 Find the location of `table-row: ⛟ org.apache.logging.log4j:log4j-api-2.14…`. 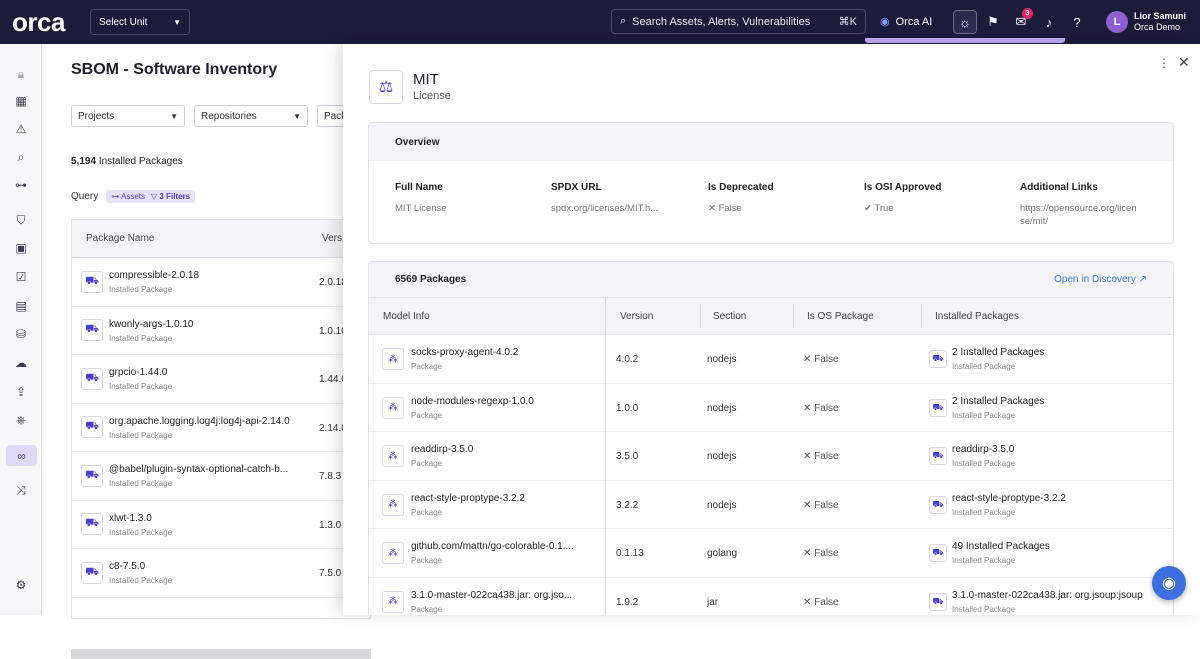

table-row: ⛟ org.apache.logging.log4j:log4j-api-2.14… is located at coordinates (221, 428).